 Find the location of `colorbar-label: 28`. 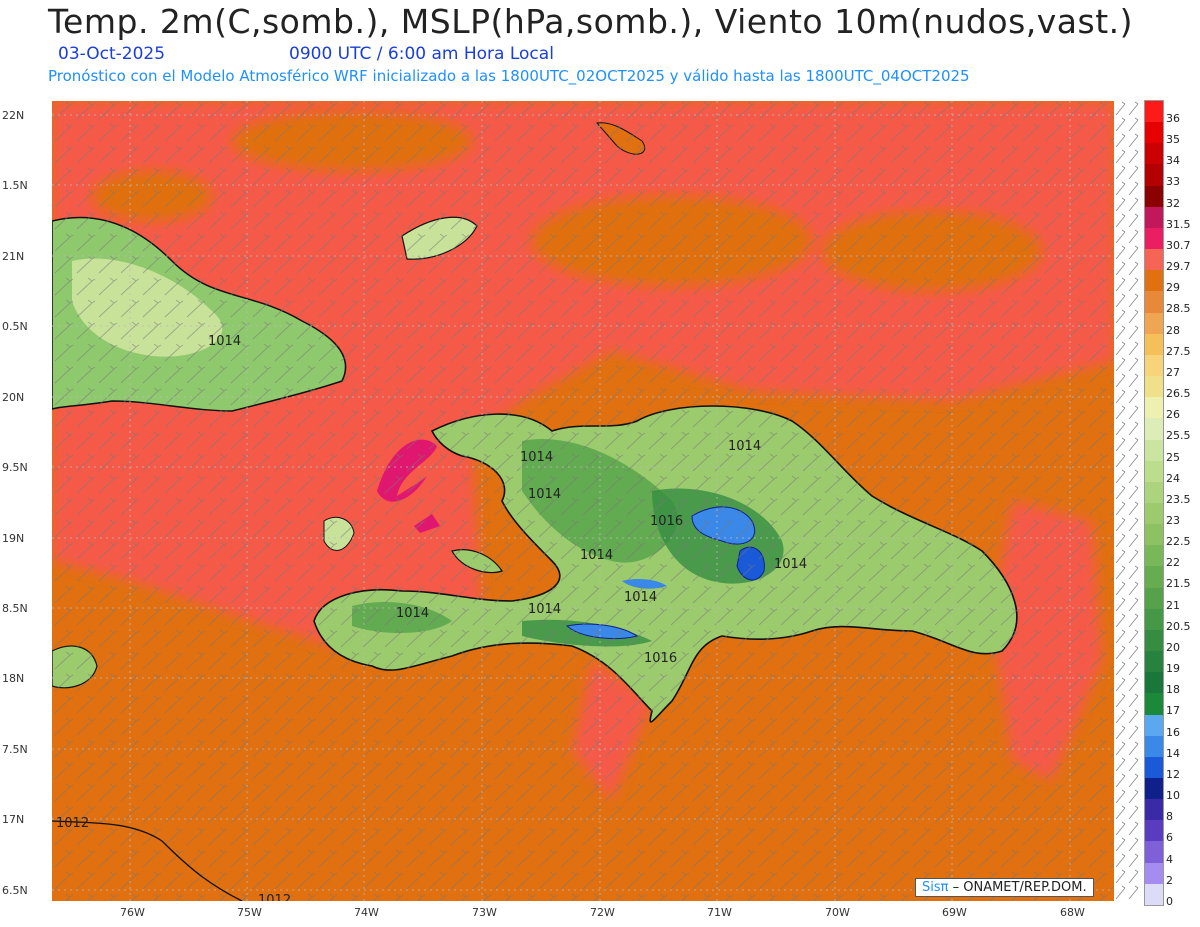

colorbar-label: 28 is located at coordinates (1173, 330).